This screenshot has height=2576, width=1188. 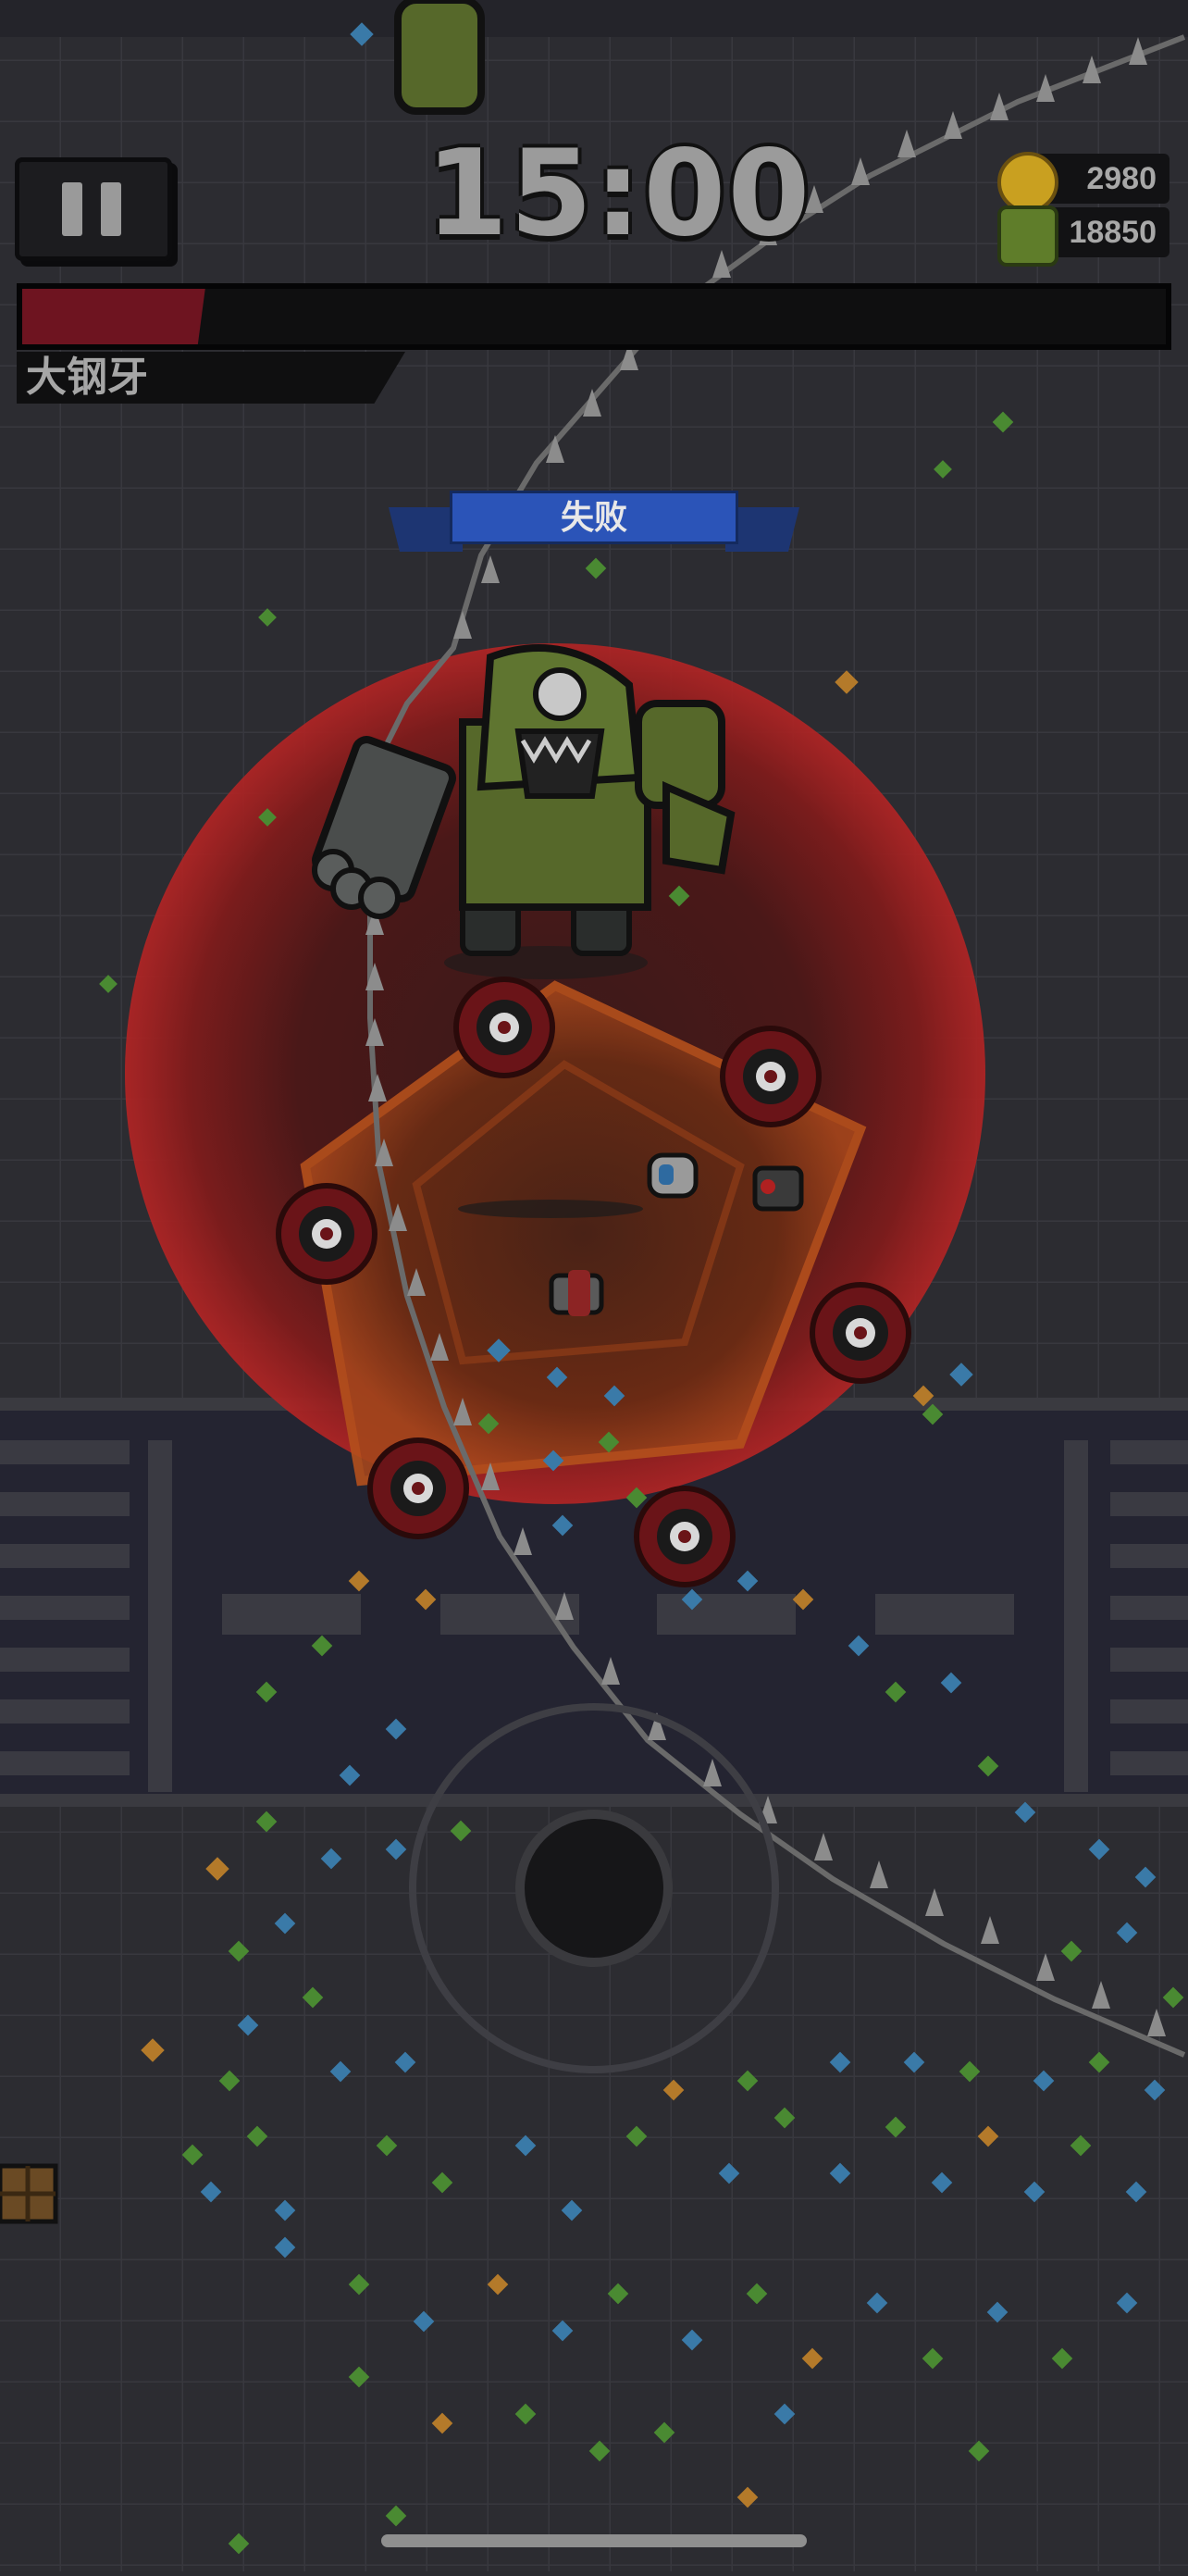 I want to click on status-banner-text: 失败, so click(x=594, y=517).